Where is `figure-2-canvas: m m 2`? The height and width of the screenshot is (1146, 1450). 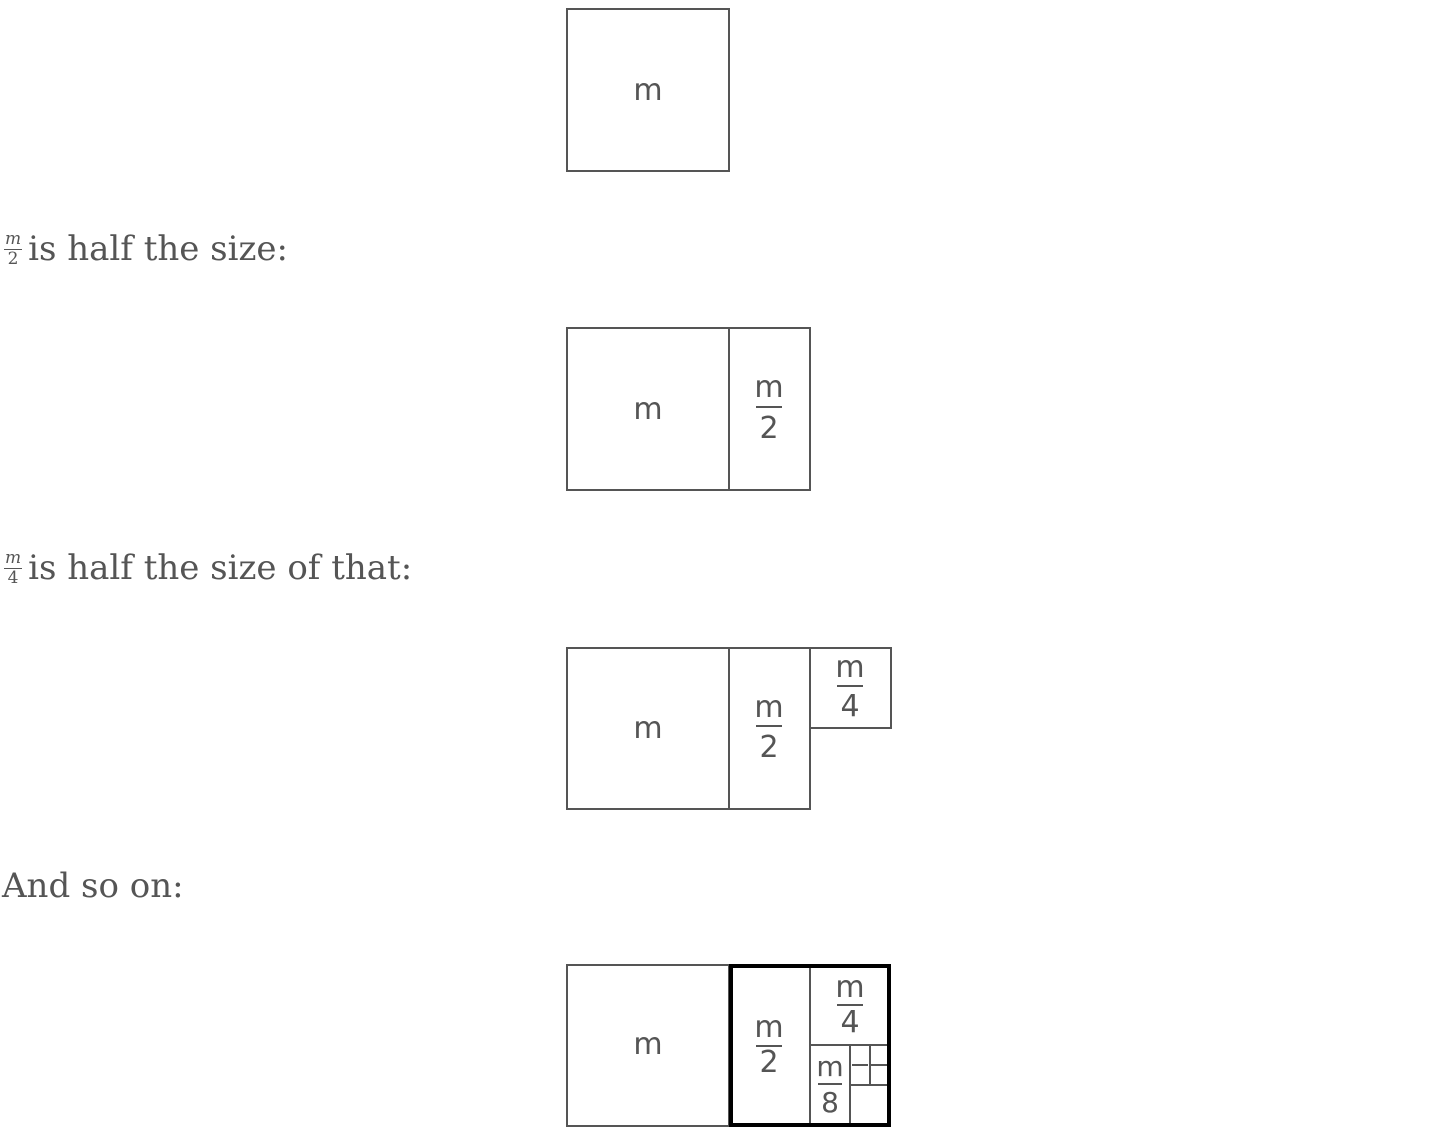 figure-2-canvas: m m 2 is located at coordinates (688, 409).